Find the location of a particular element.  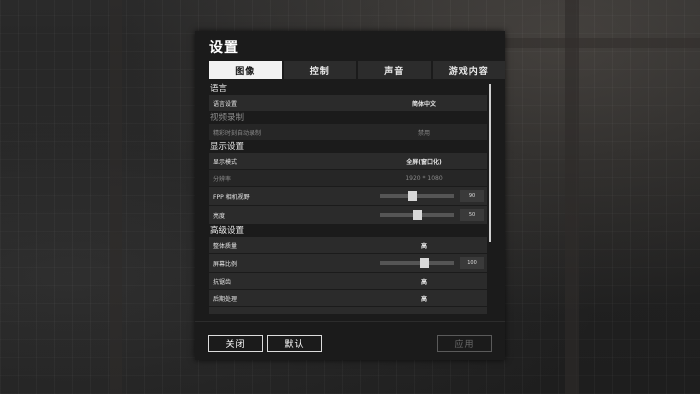

settings-tabs: 图像 控制 声音 游戏内容 is located at coordinates (357, 70).